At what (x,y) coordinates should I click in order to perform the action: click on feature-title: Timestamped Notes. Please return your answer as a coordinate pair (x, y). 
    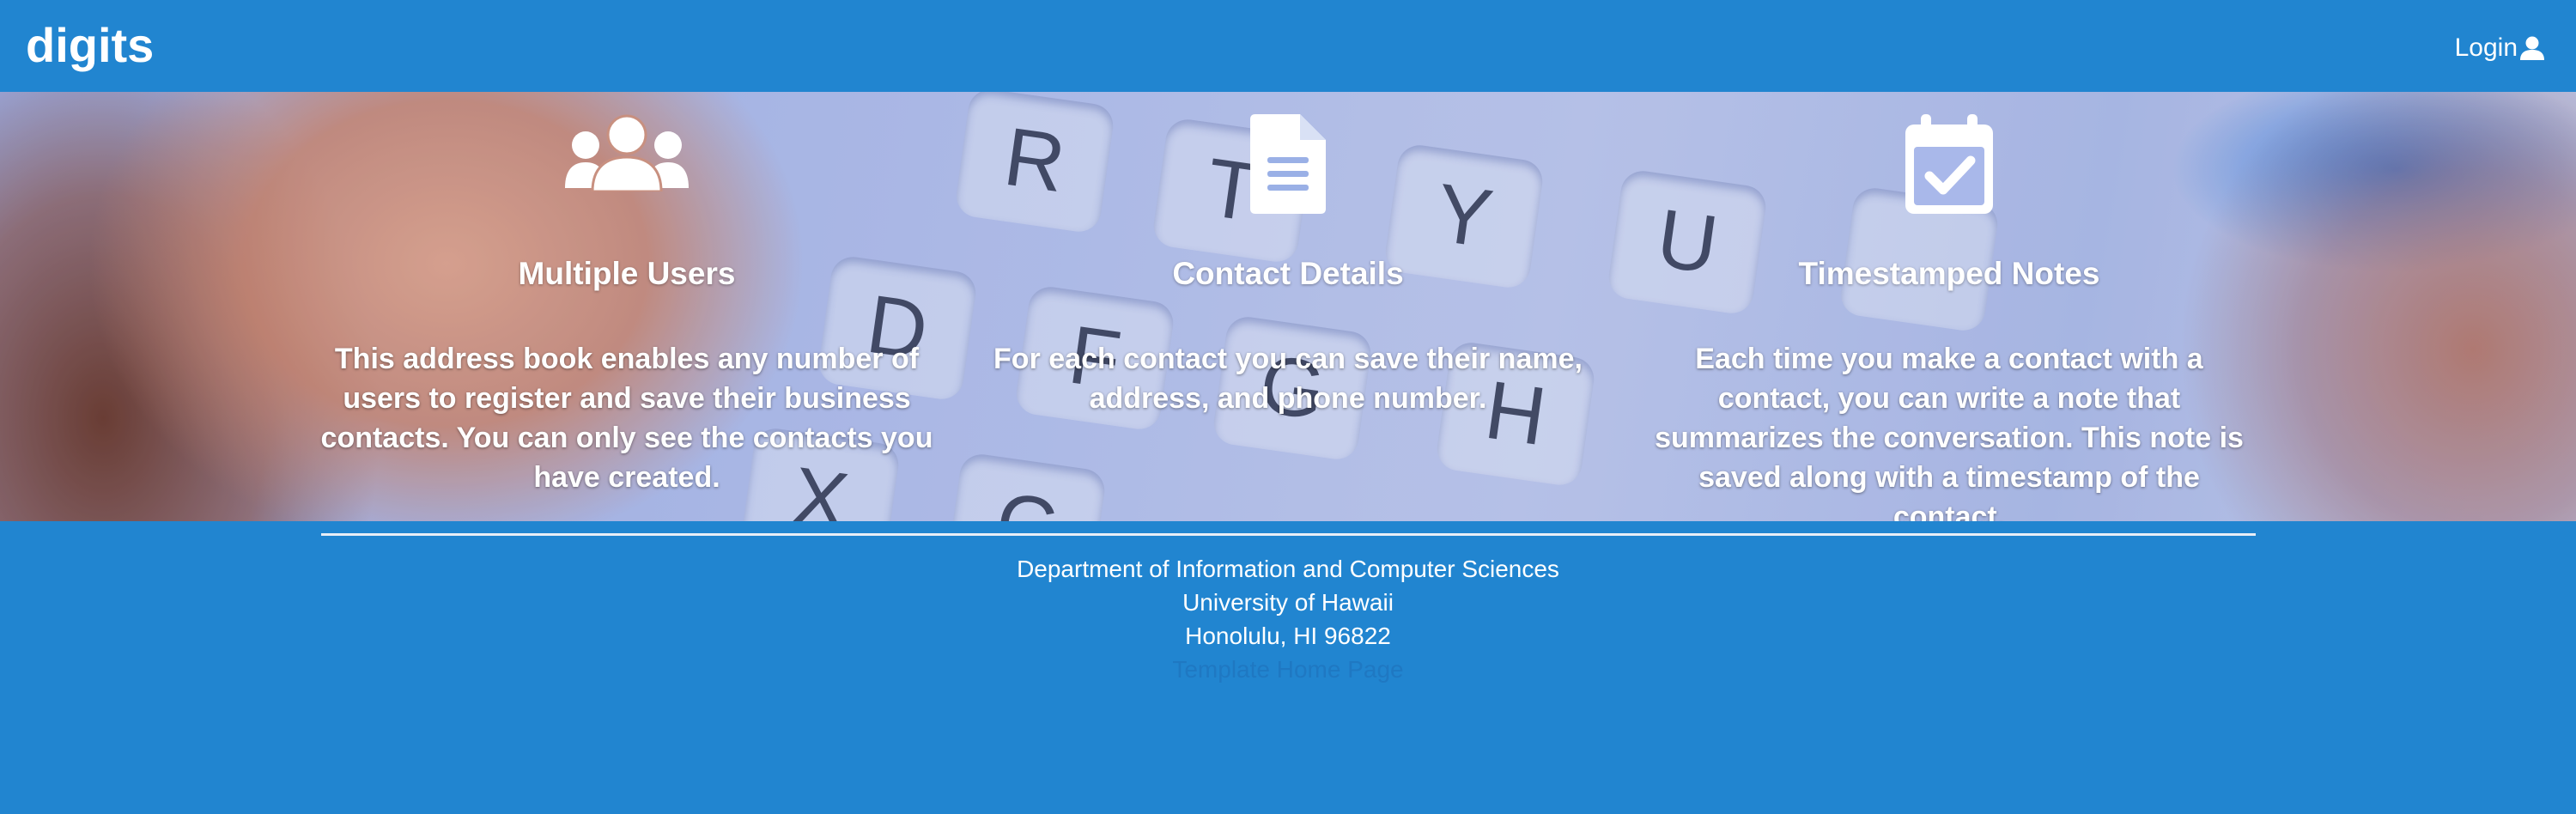
    Looking at the image, I should click on (1949, 273).